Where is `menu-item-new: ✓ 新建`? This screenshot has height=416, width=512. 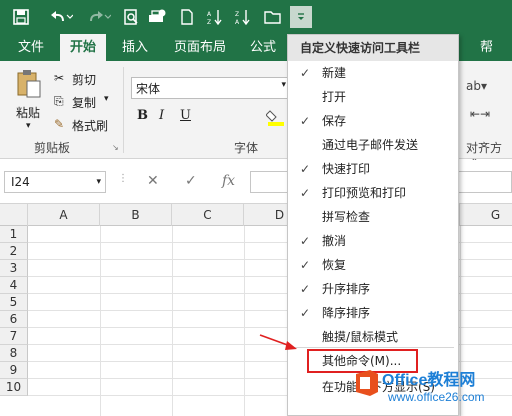
menu-item-new: ✓ 新建 is located at coordinates (373, 73).